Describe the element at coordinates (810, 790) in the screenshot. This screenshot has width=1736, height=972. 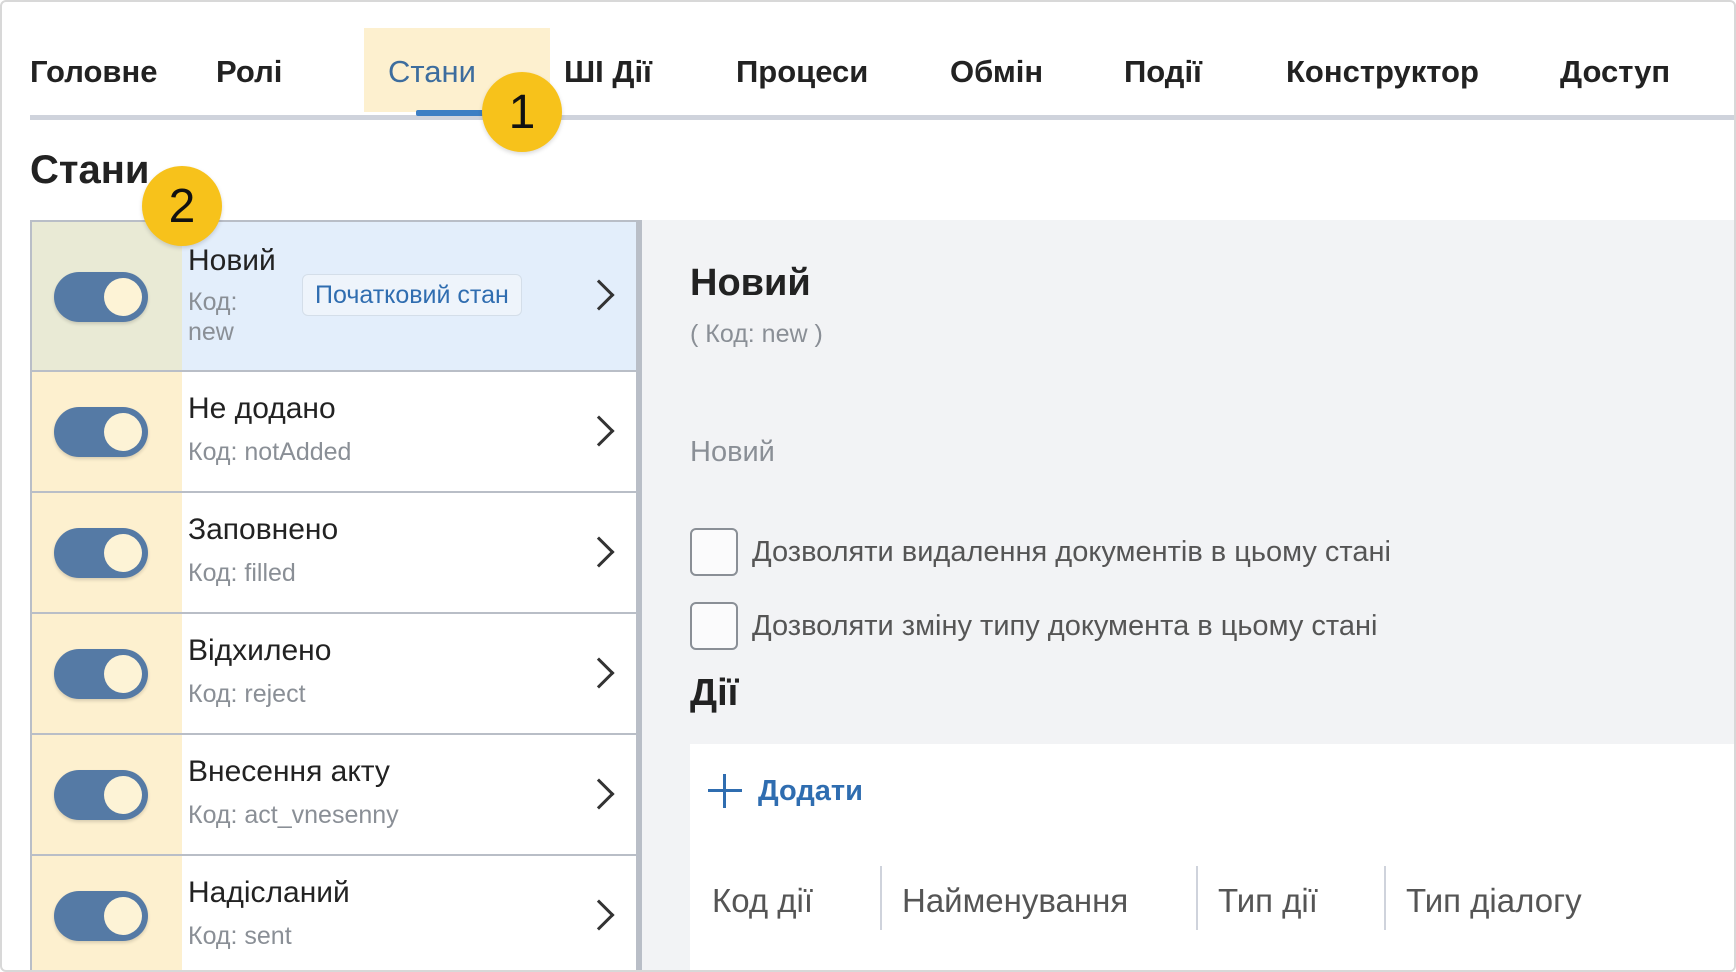
I see `add-action-label: Додати` at that location.